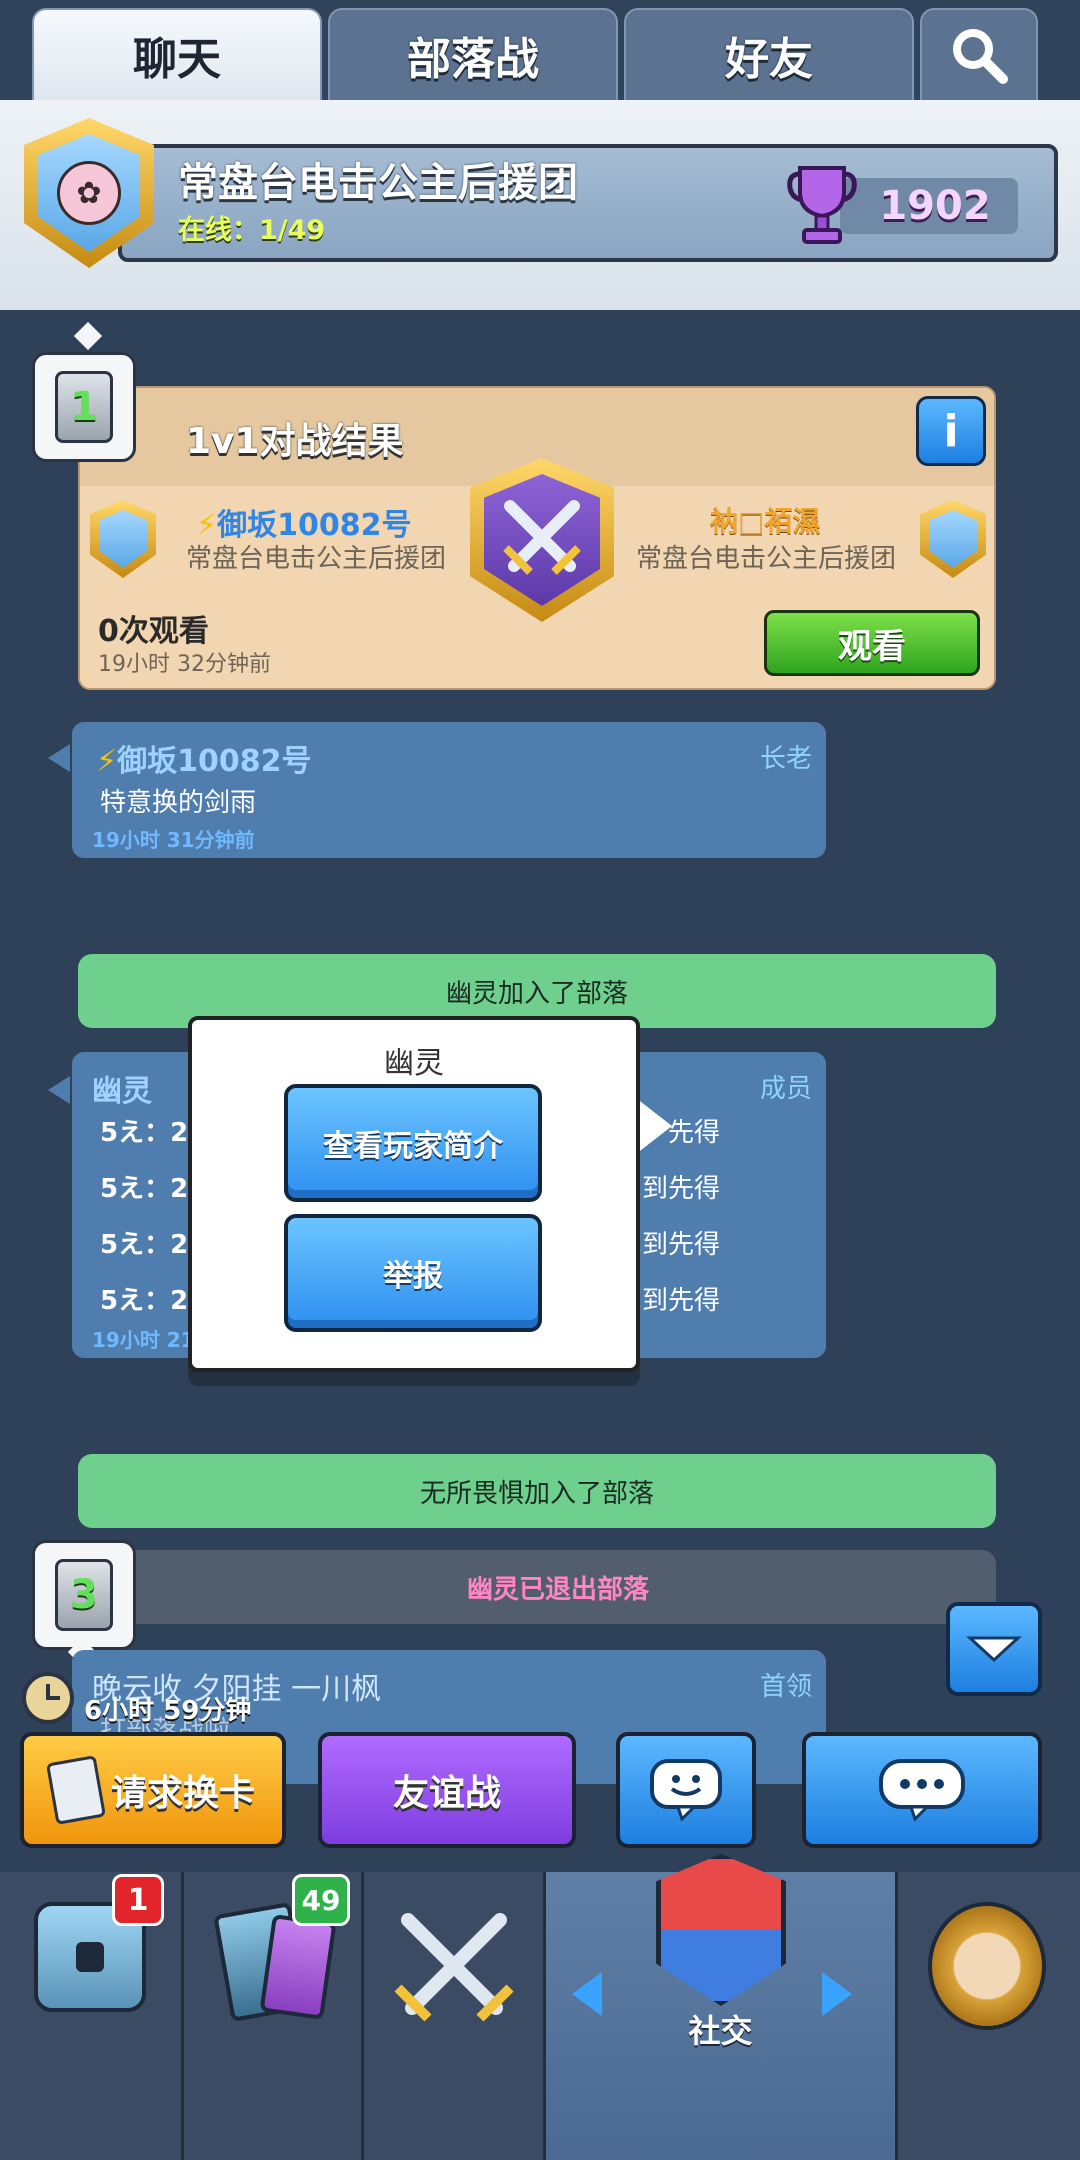 The image size is (1080, 2160). I want to click on system-event-left: 幽灵已退出部落, so click(558, 1587).